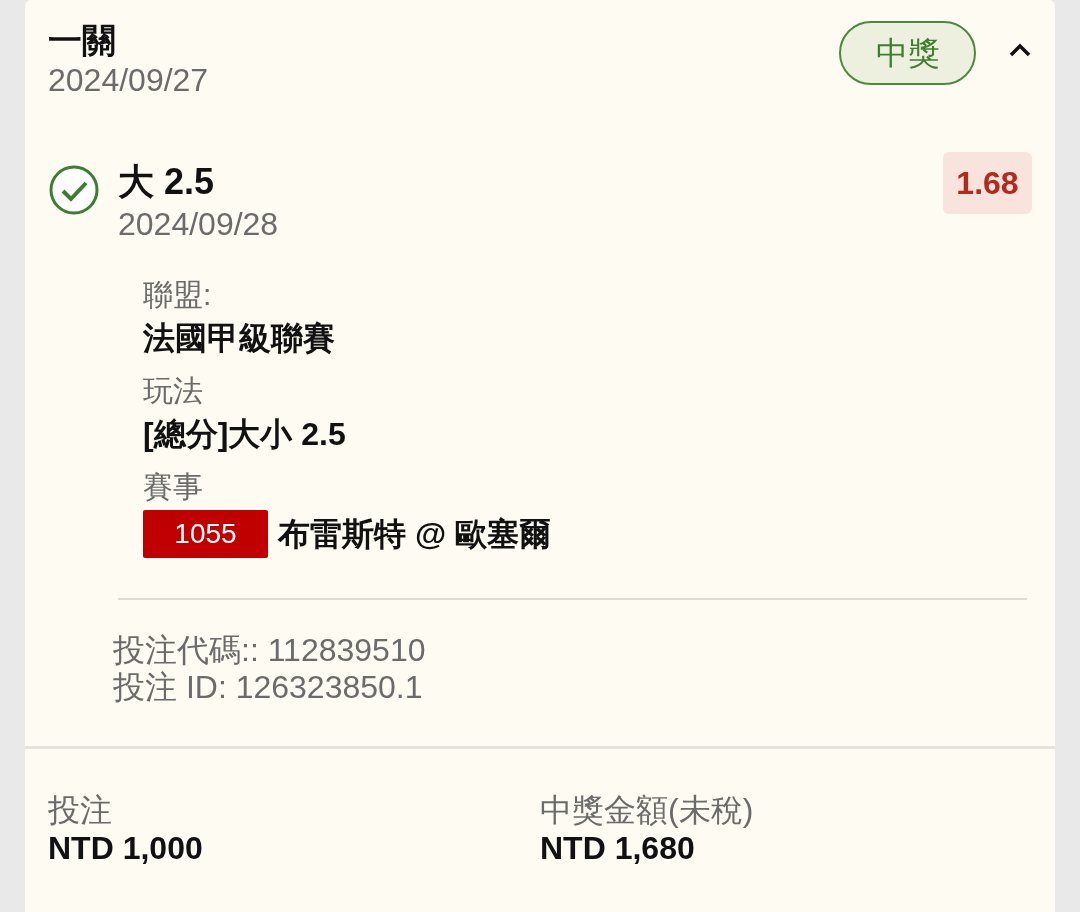 Image resolution: width=1080 pixels, height=912 pixels. What do you see at coordinates (239, 338) in the screenshot?
I see `detail-value: 法國甲級聯賽` at bounding box center [239, 338].